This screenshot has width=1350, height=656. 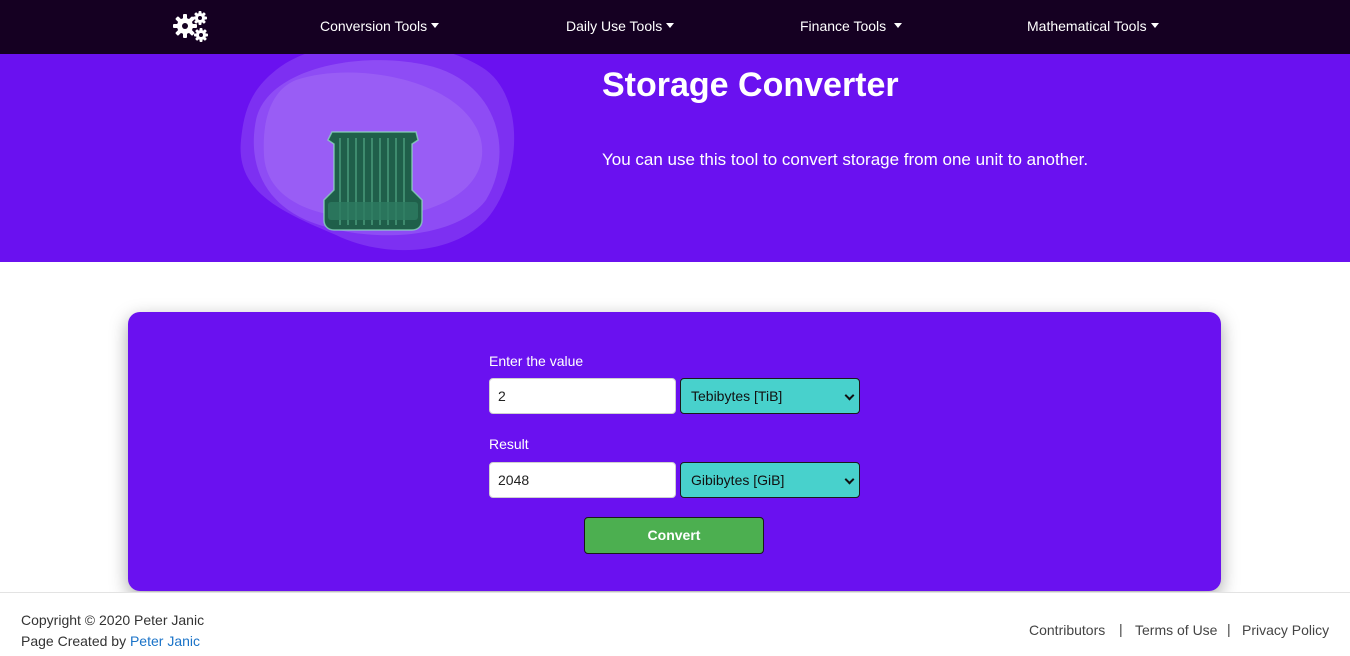 What do you see at coordinates (843, 26) in the screenshot?
I see `nav-item-label: Finance Tools` at bounding box center [843, 26].